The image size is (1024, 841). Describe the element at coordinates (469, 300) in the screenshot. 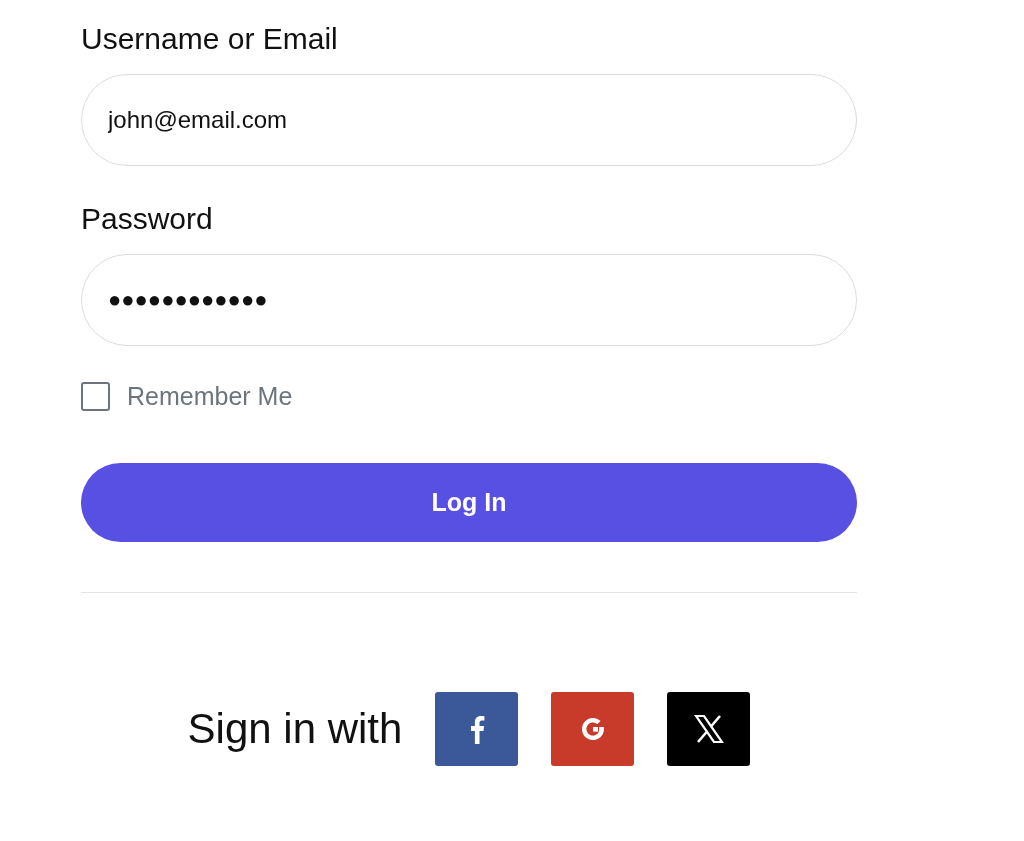

I see `input-field: ●●●●●●●●●●●●` at that location.